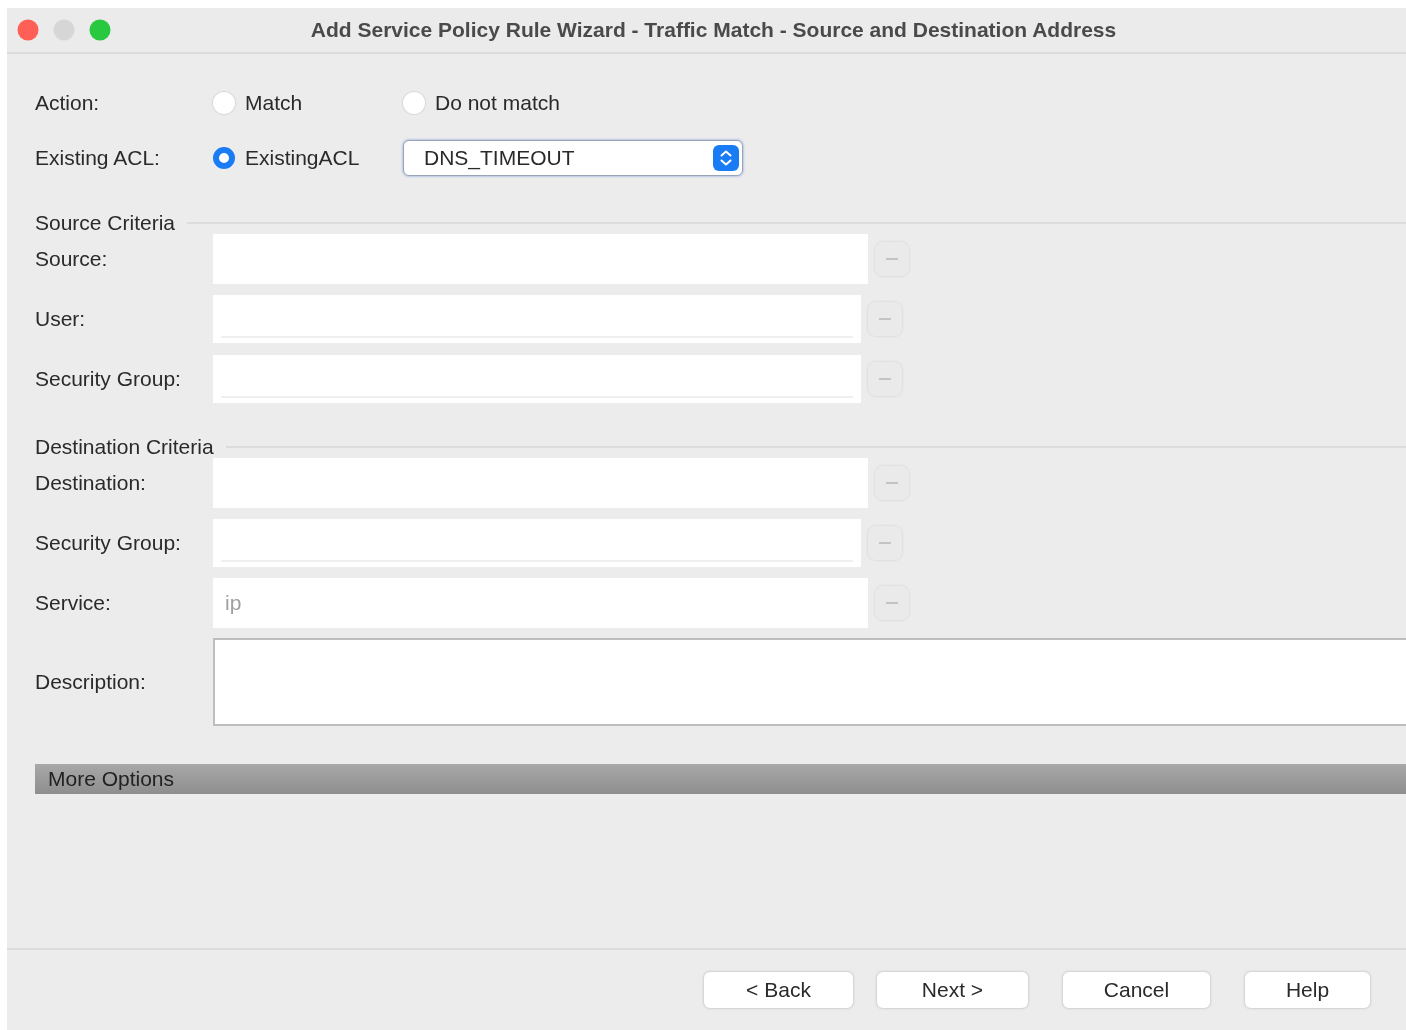 This screenshot has height=1030, width=1406. I want to click on section-heading: Source Criteria, so click(105, 223).